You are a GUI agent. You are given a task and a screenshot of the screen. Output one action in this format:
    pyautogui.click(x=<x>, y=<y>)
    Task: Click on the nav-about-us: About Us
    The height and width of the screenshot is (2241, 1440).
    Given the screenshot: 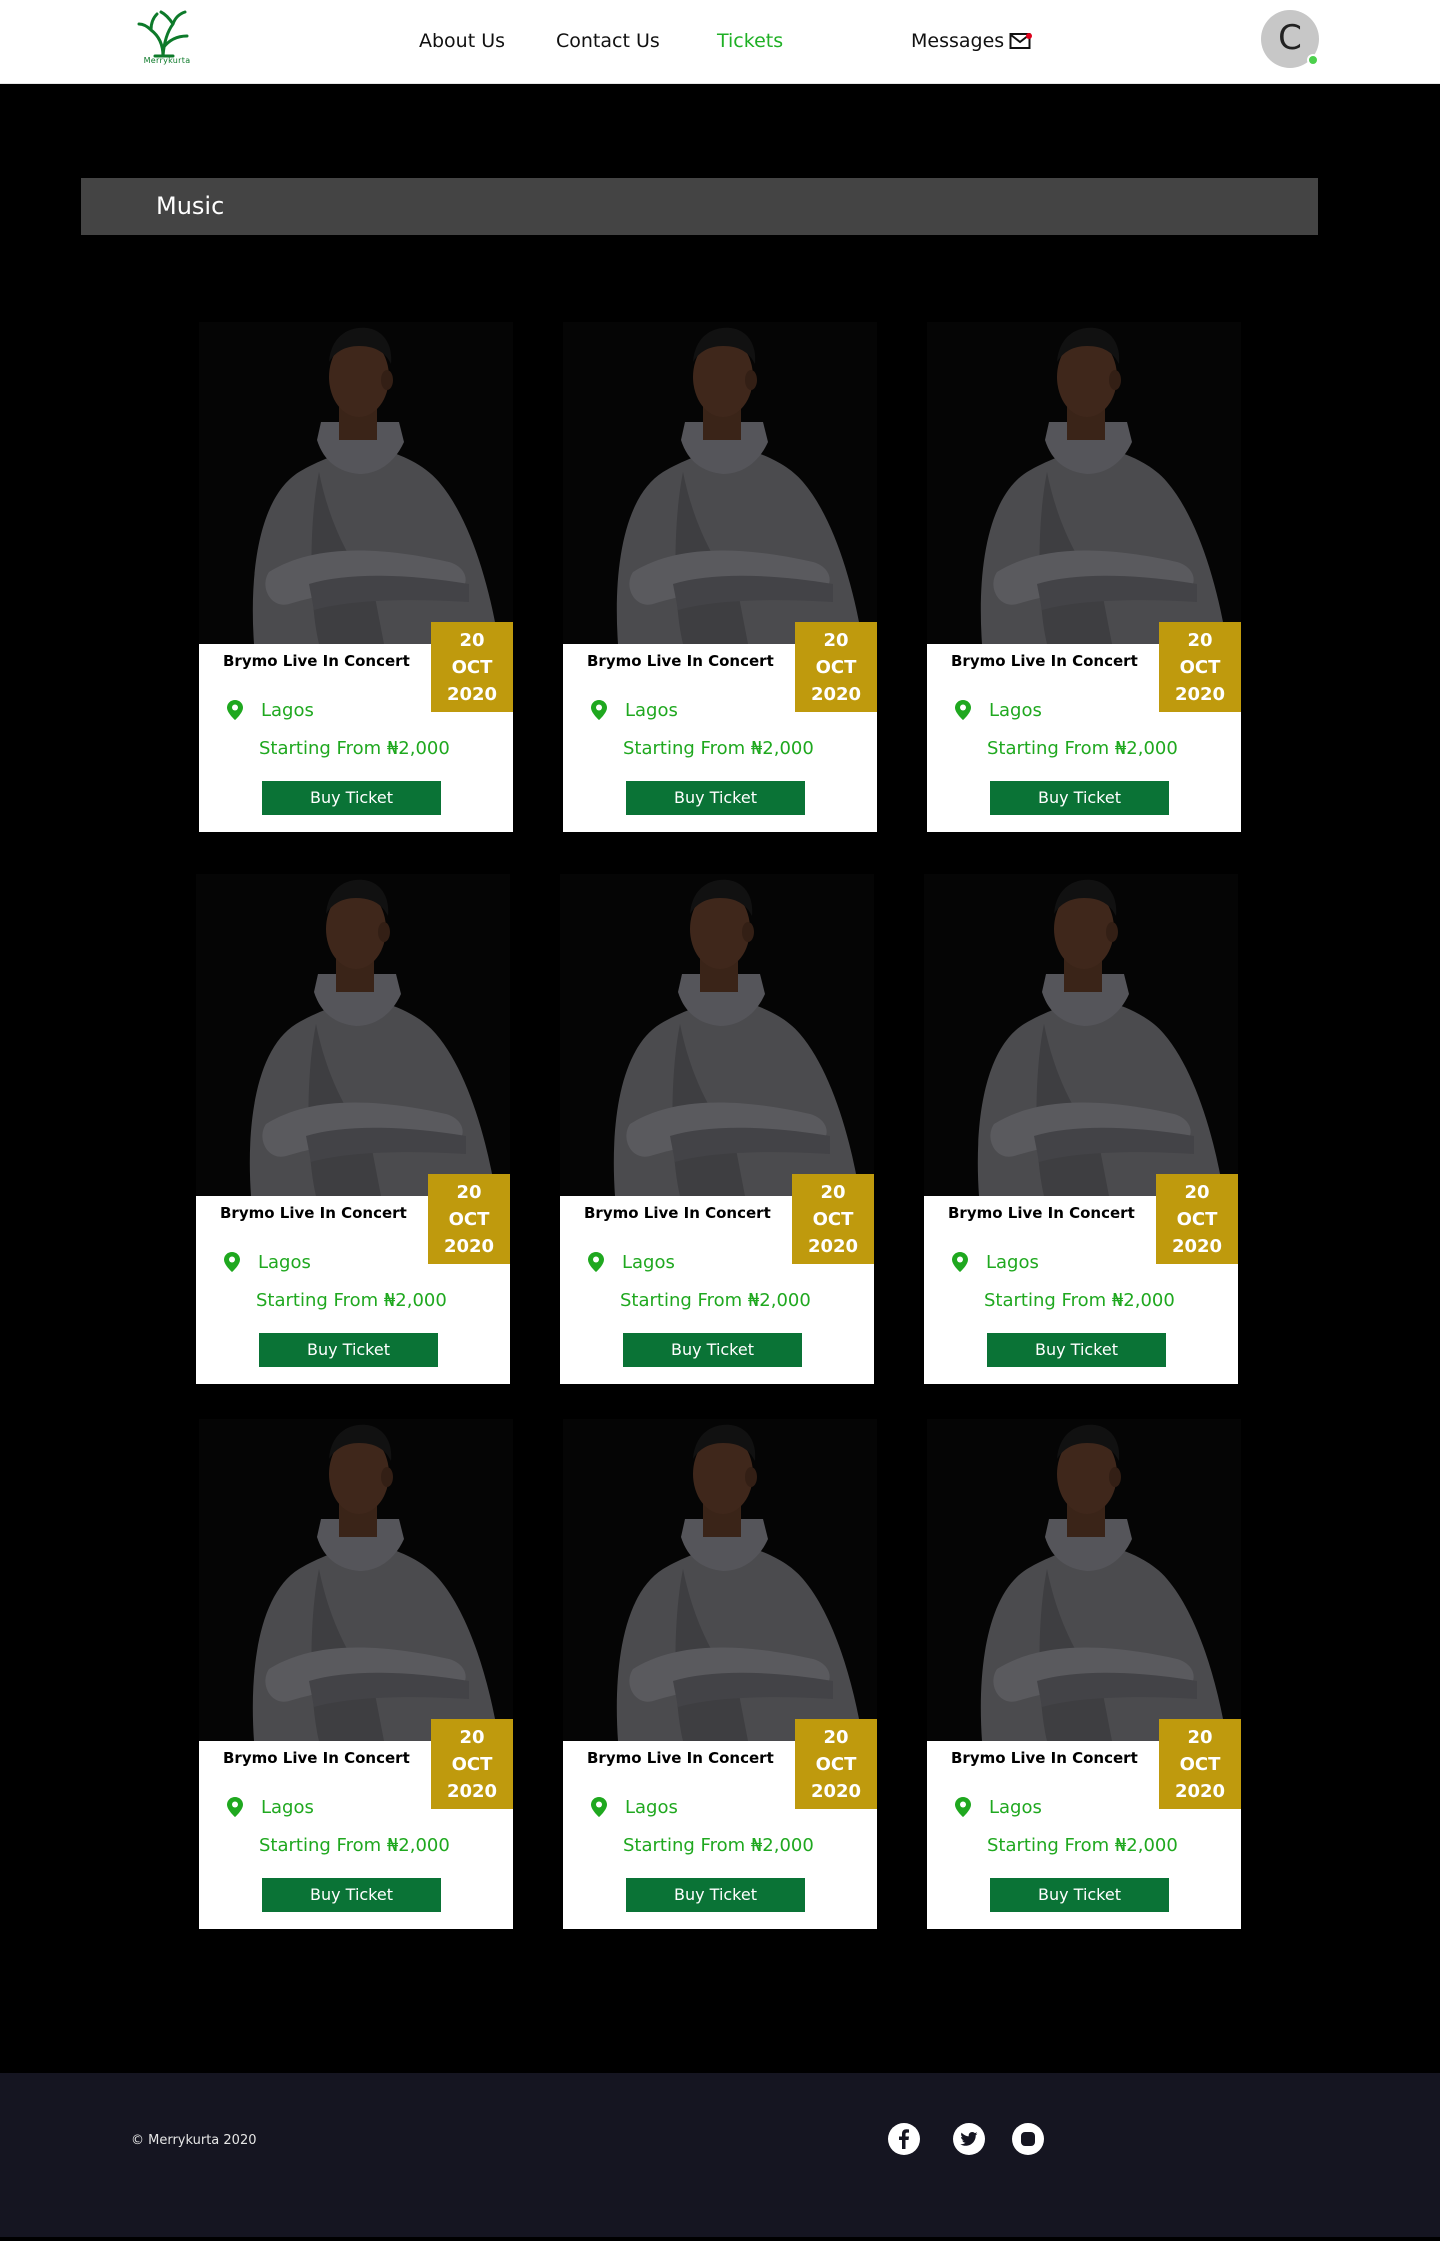 What is the action you would take?
    pyautogui.click(x=462, y=41)
    